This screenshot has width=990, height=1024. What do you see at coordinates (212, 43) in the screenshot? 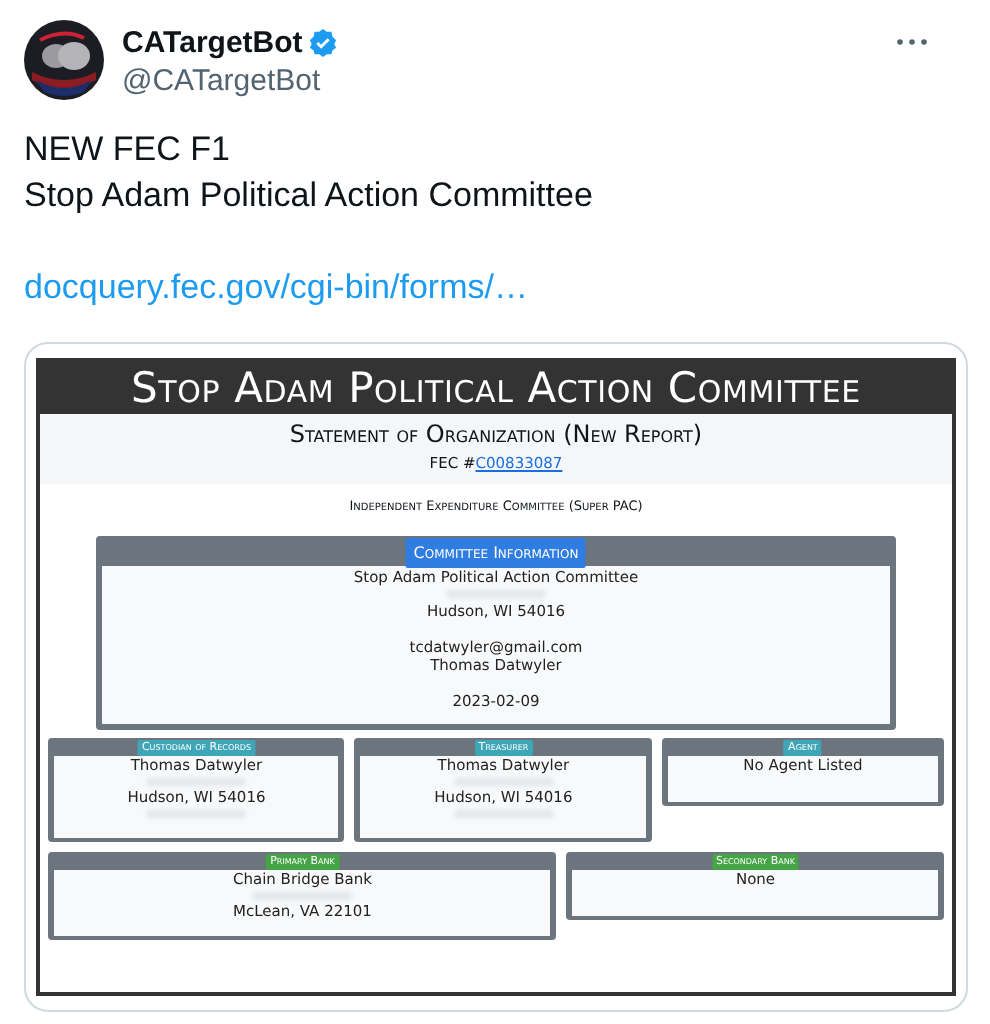
I see `author-name: CATargetBot` at bounding box center [212, 43].